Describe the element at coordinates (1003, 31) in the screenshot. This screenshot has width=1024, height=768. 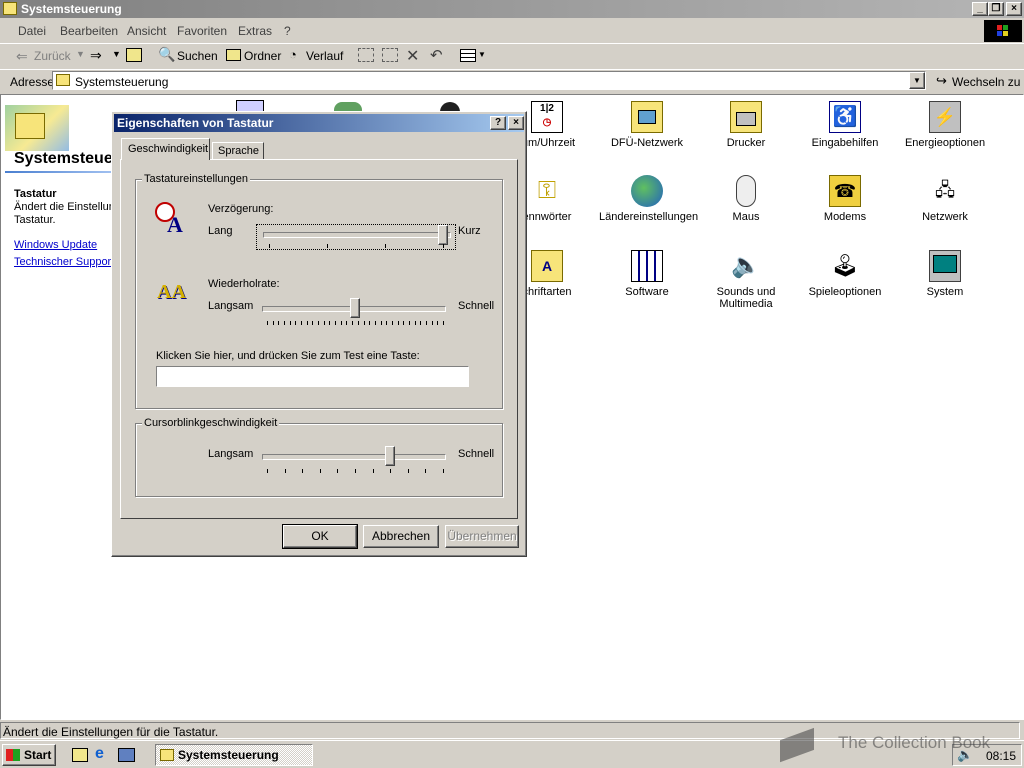
I see `windows-logo` at that location.